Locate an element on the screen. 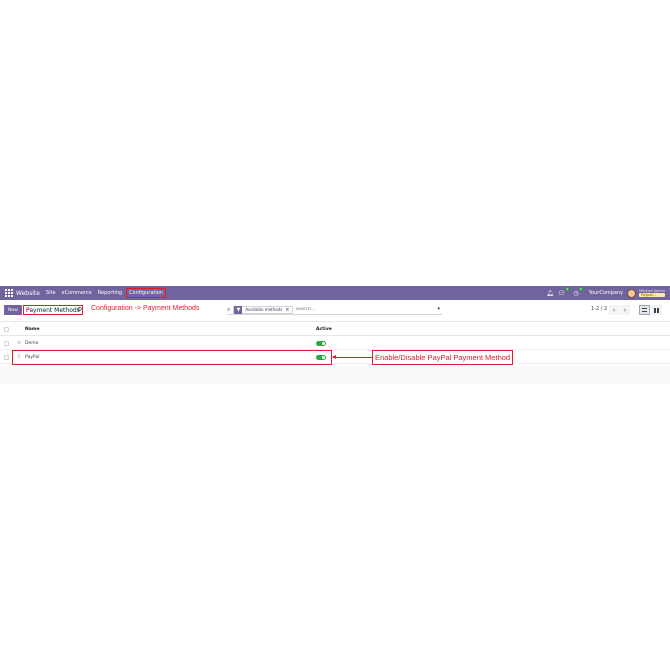  column-active: Active is located at coordinates (324, 329).